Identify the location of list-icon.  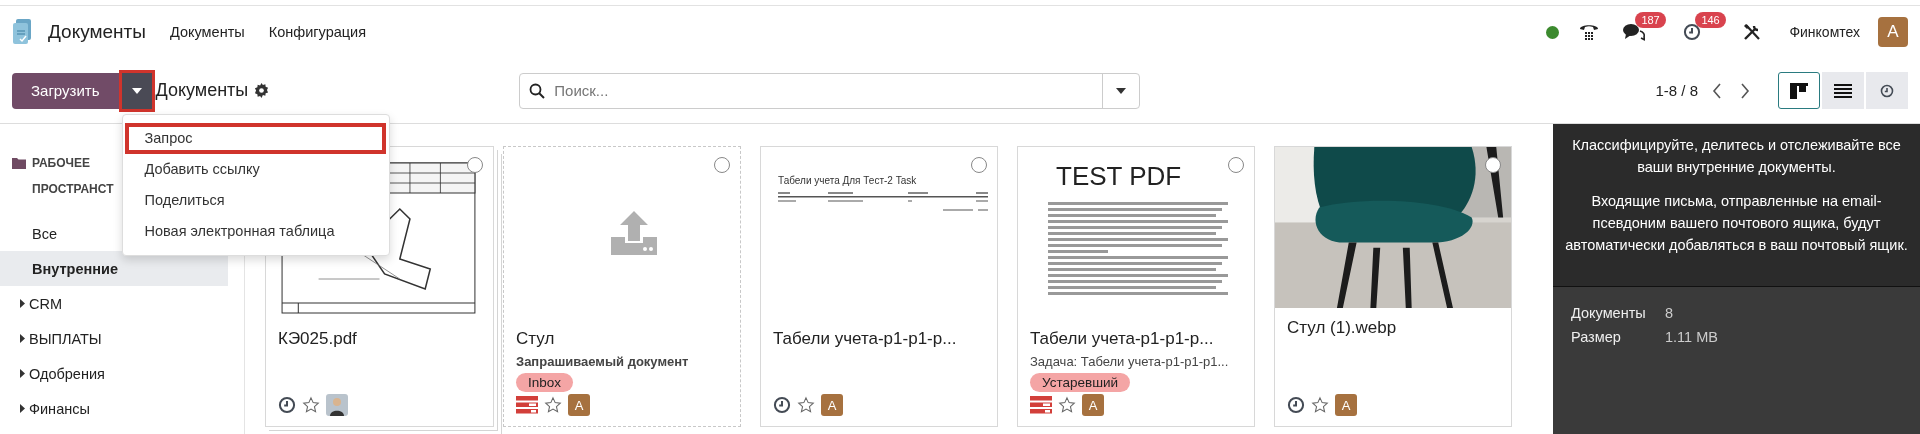
(1843, 90).